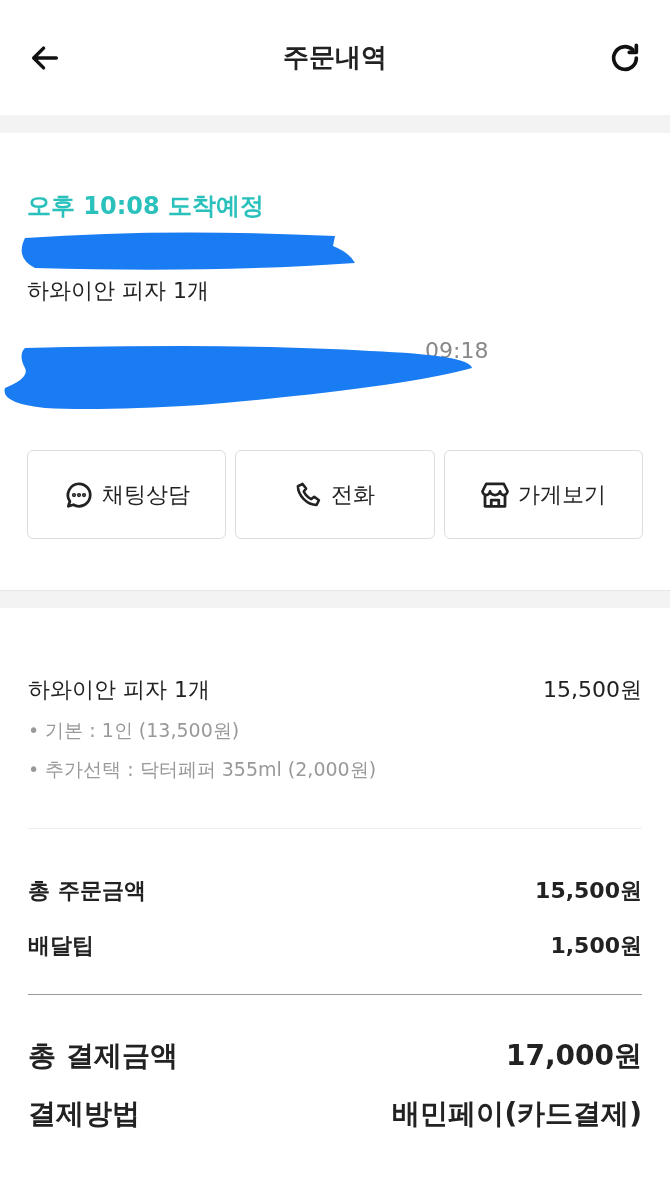 The height and width of the screenshot is (1190, 670). What do you see at coordinates (588, 891) in the screenshot?
I see `summary-value: 15,500원` at bounding box center [588, 891].